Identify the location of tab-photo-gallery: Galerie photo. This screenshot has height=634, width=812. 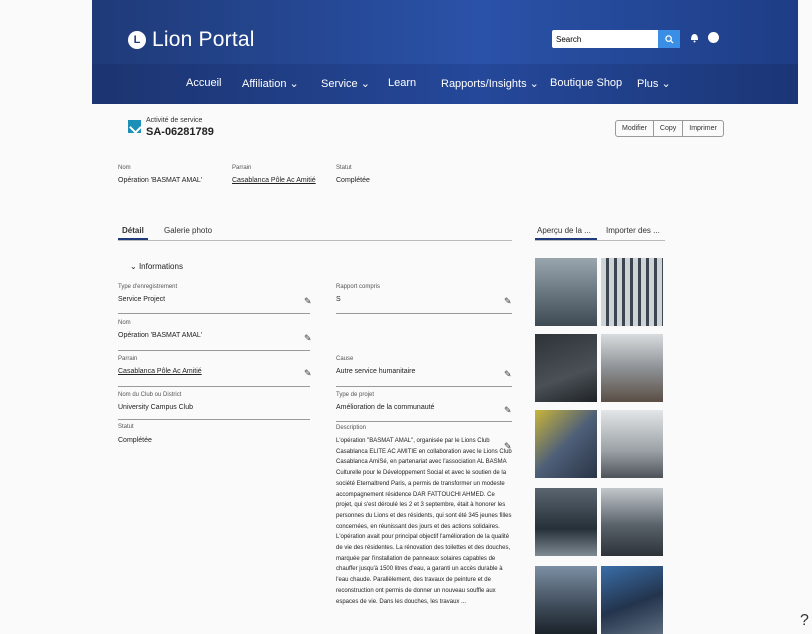
(188, 230).